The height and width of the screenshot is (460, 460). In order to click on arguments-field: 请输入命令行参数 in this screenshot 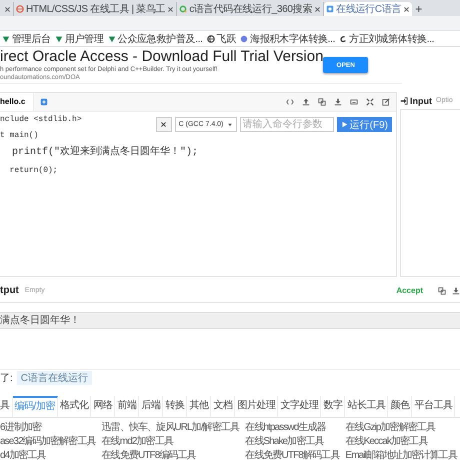, I will do `click(287, 124)`.